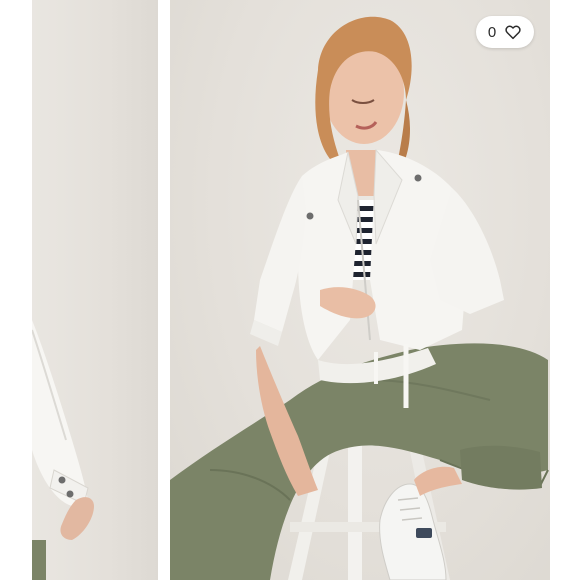 Image resolution: width=580 pixels, height=580 pixels. Describe the element at coordinates (492, 32) in the screenshot. I see `like-count: 0` at that location.